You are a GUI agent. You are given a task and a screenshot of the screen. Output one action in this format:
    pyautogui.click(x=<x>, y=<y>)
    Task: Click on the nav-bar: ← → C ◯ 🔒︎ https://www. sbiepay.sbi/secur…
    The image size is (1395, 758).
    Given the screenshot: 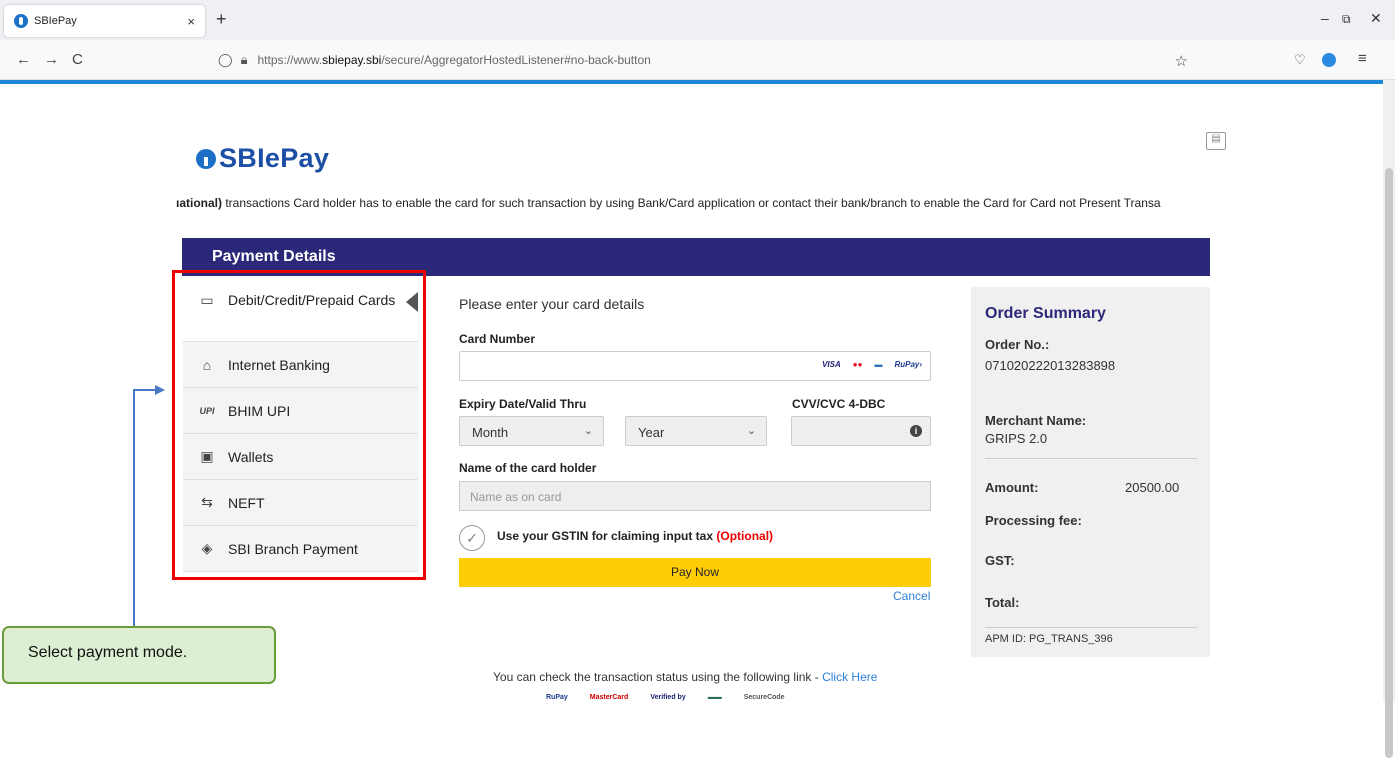 What is the action you would take?
    pyautogui.click(x=697, y=60)
    